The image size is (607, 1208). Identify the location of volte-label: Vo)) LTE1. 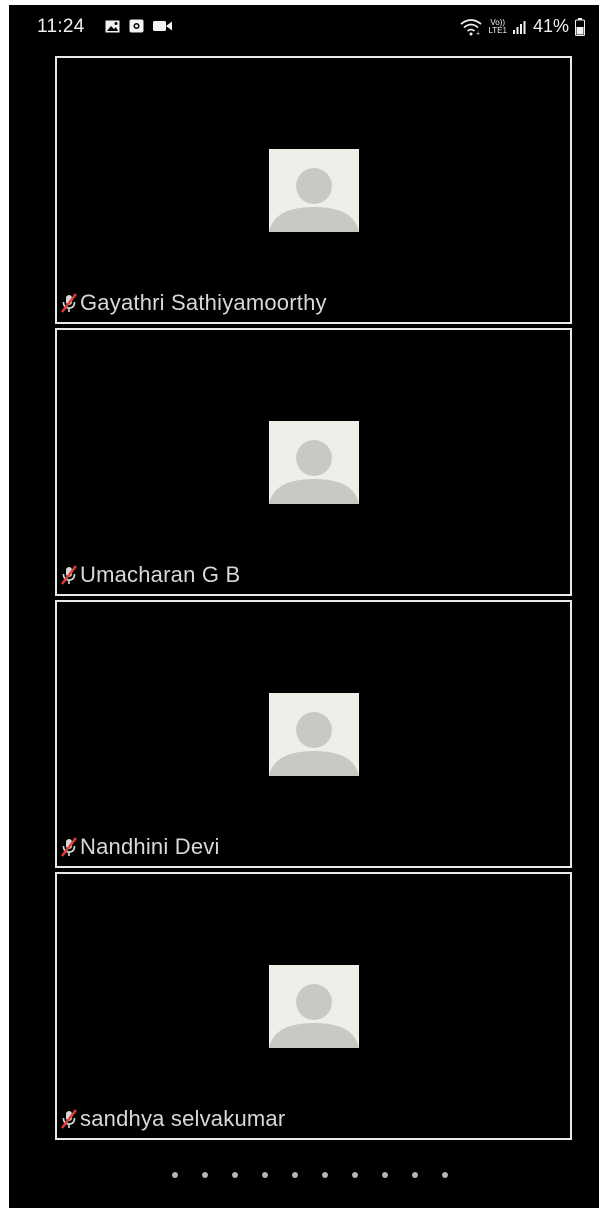
(497, 26).